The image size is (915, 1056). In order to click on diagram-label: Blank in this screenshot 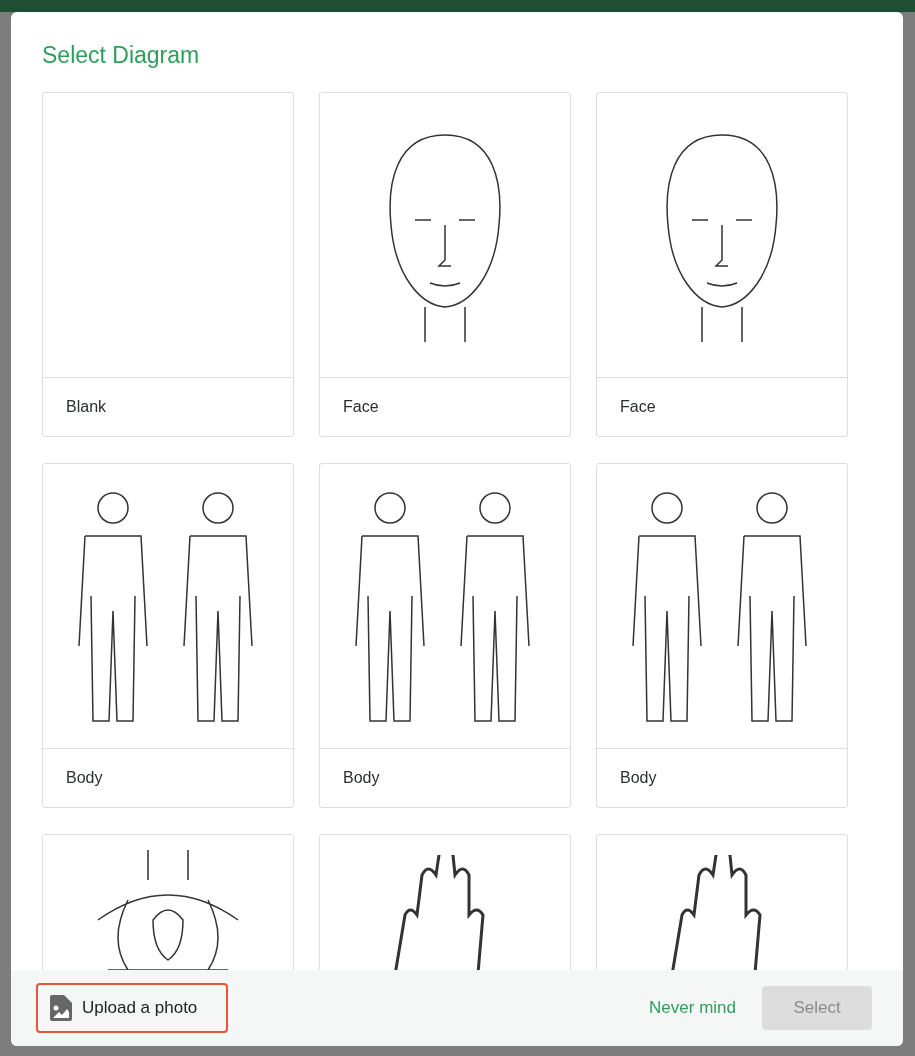, I will do `click(86, 406)`.